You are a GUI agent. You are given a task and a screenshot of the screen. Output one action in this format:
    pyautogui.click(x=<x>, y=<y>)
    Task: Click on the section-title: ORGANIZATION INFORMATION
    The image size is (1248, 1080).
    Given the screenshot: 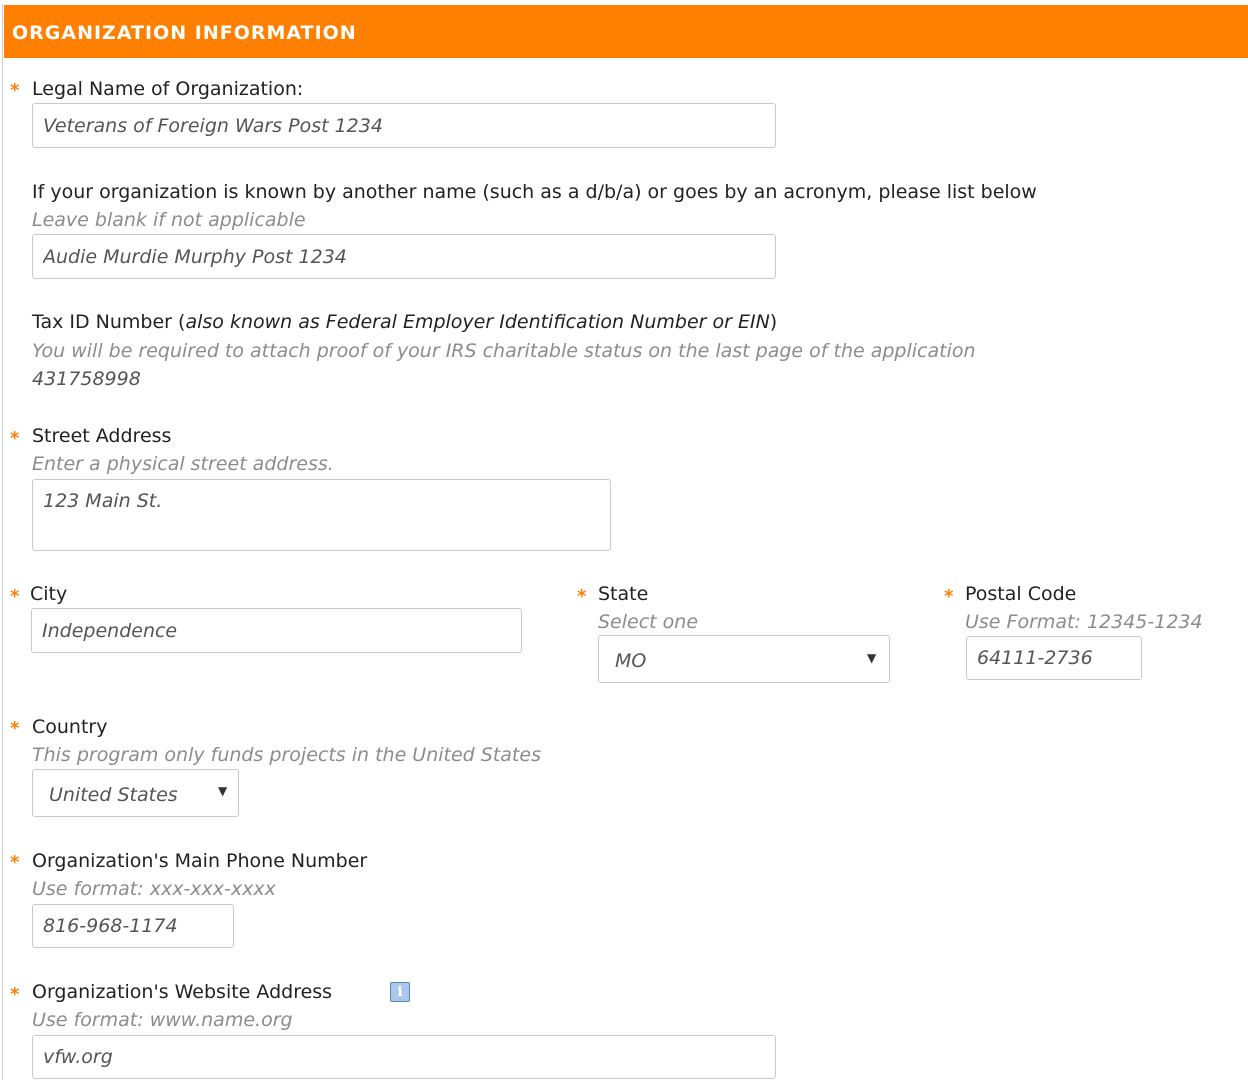 What is the action you would take?
    pyautogui.click(x=184, y=33)
    